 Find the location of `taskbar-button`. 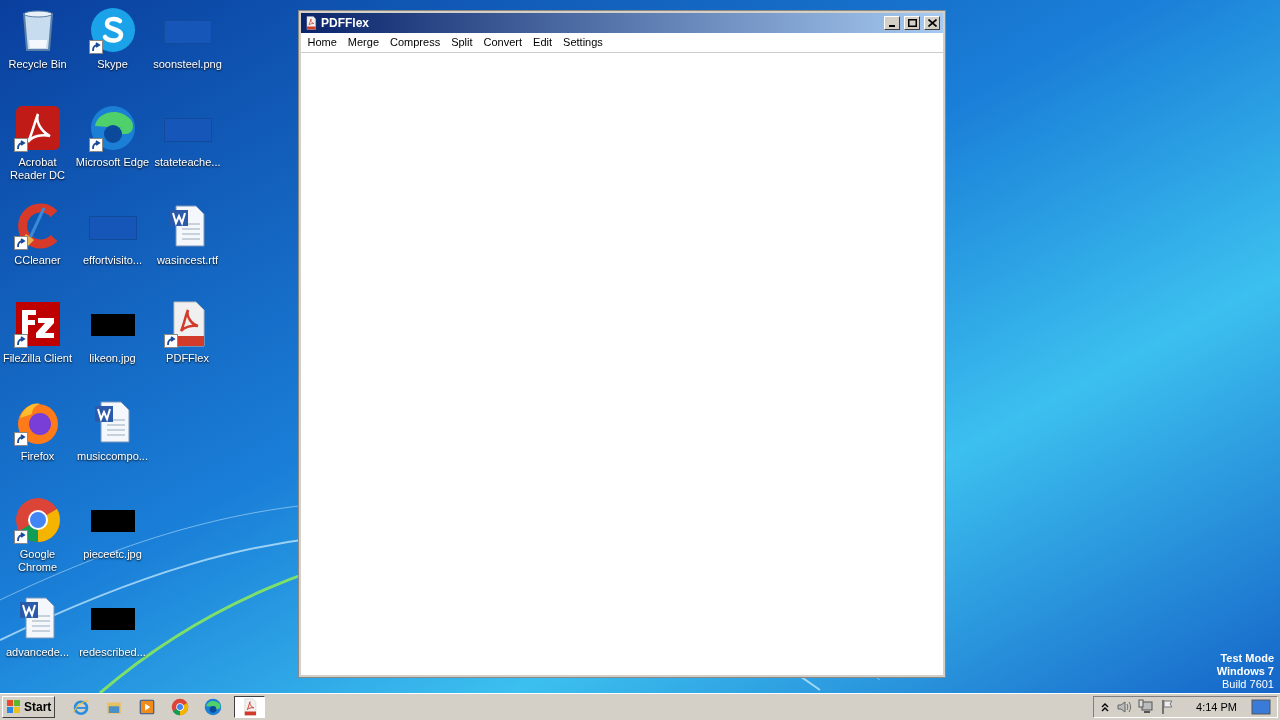

taskbar-button is located at coordinates (250, 707).